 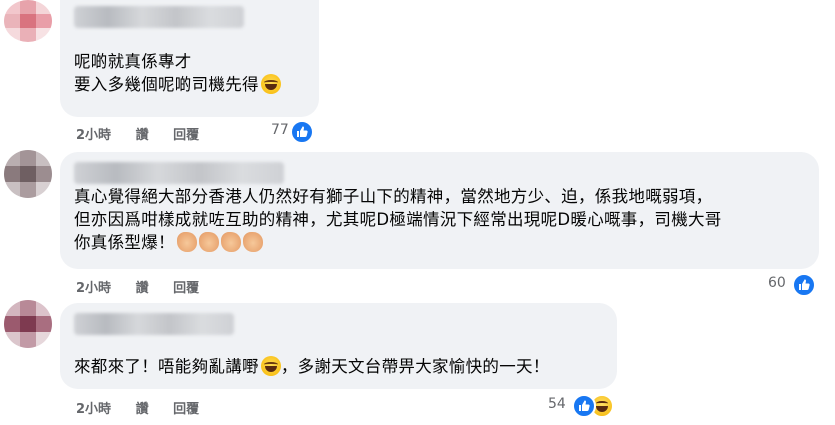 What do you see at coordinates (338, 346) in the screenshot?
I see `comment-bubble: 來都來了！唔能夠亂講嘢 ，多謝天文台帶畀大家愉快的一天！` at bounding box center [338, 346].